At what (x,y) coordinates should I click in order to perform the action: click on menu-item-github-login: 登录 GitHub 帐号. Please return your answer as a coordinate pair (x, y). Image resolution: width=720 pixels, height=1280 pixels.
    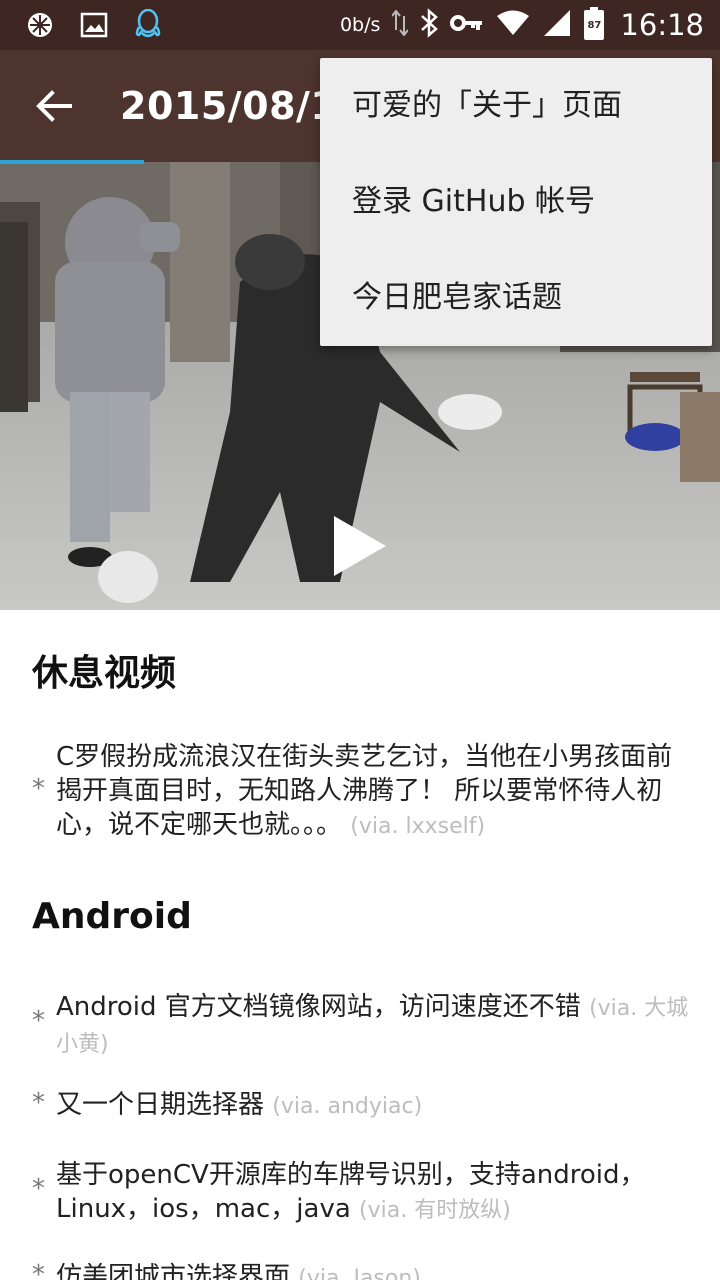
    Looking at the image, I should click on (516, 202).